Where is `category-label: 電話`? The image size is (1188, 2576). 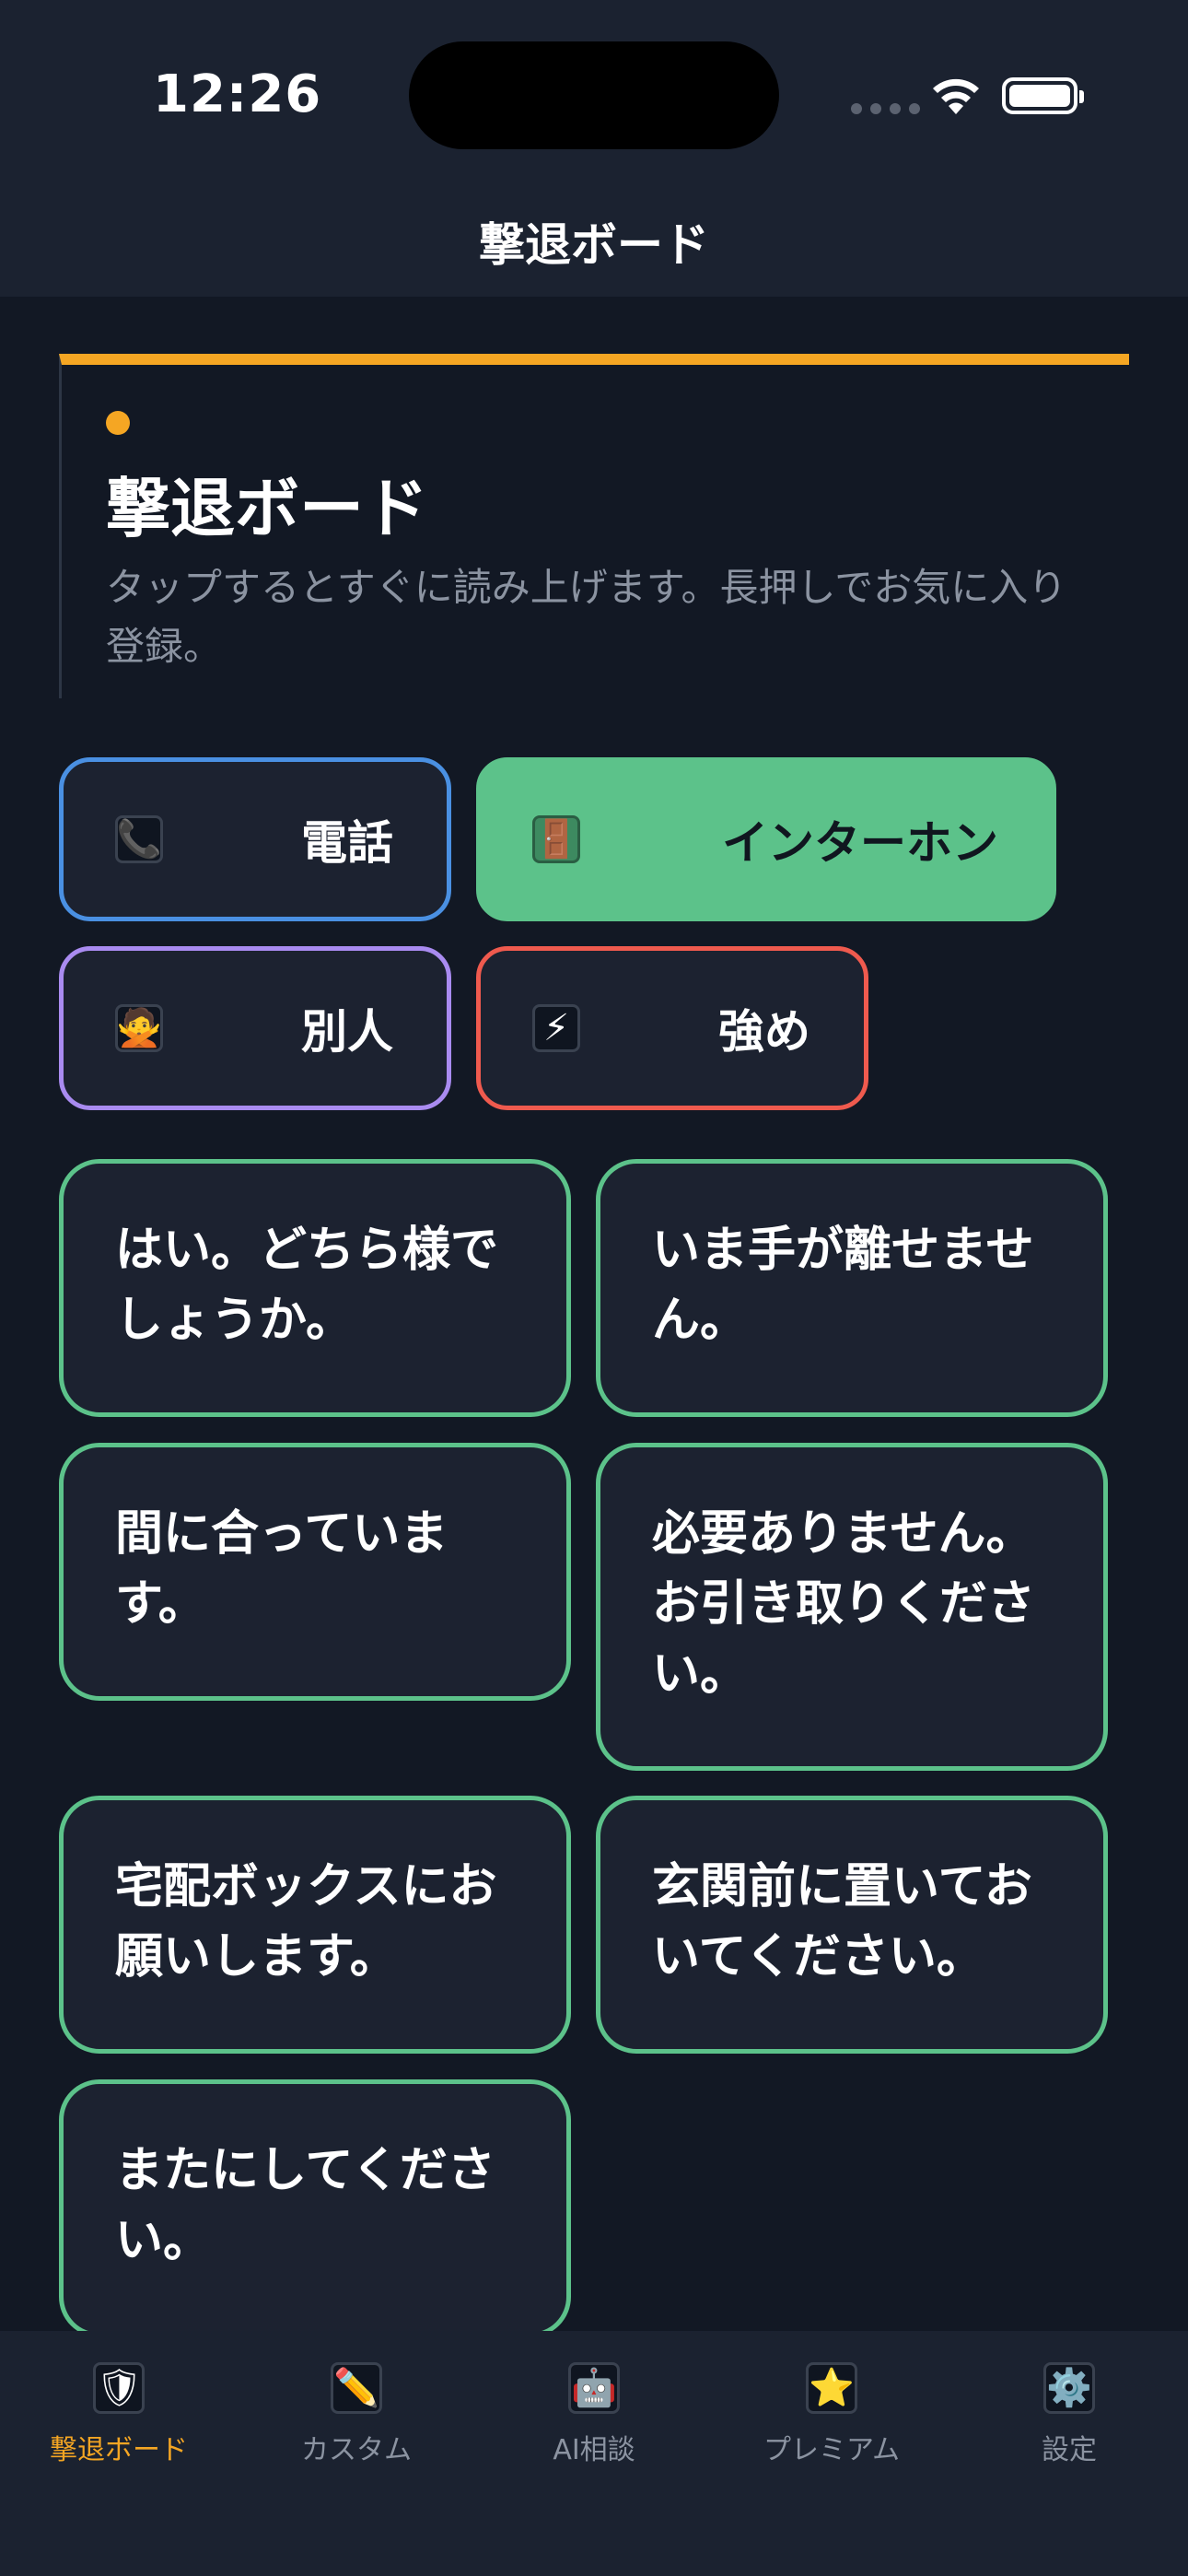 category-label: 電話 is located at coordinates (347, 843).